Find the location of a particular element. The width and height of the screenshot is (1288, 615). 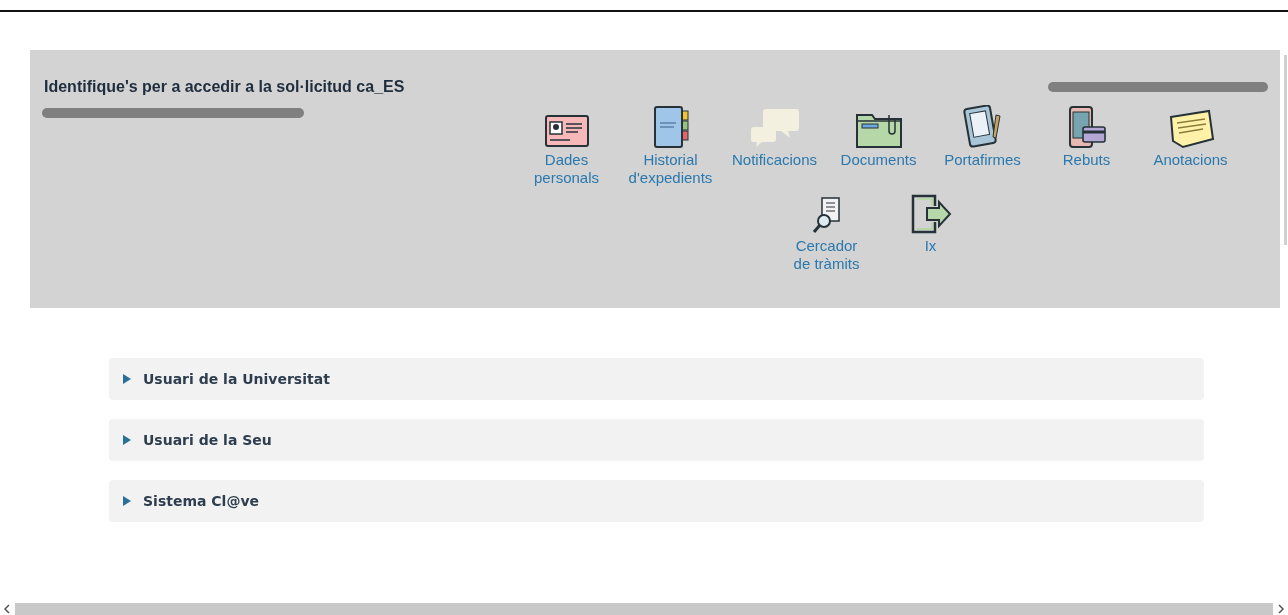

menu-link: Portafirmes is located at coordinates (982, 146).